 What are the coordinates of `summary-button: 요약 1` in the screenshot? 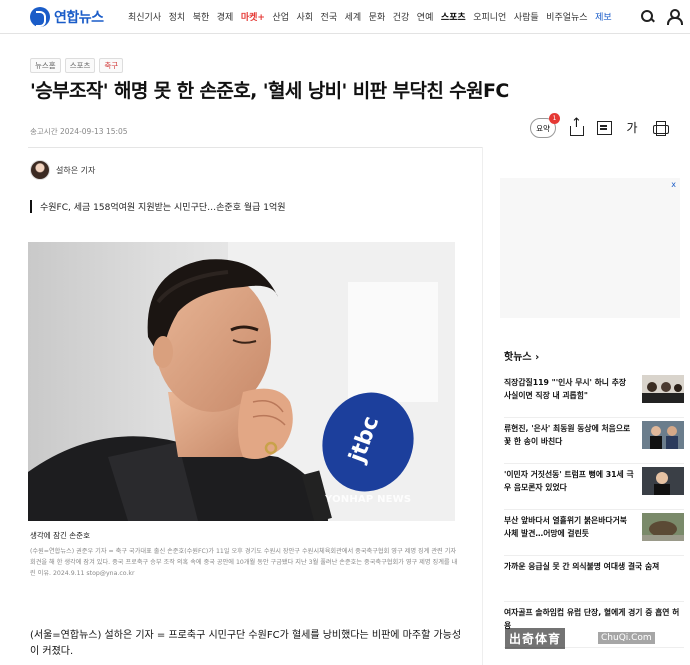 It's located at (545, 125).